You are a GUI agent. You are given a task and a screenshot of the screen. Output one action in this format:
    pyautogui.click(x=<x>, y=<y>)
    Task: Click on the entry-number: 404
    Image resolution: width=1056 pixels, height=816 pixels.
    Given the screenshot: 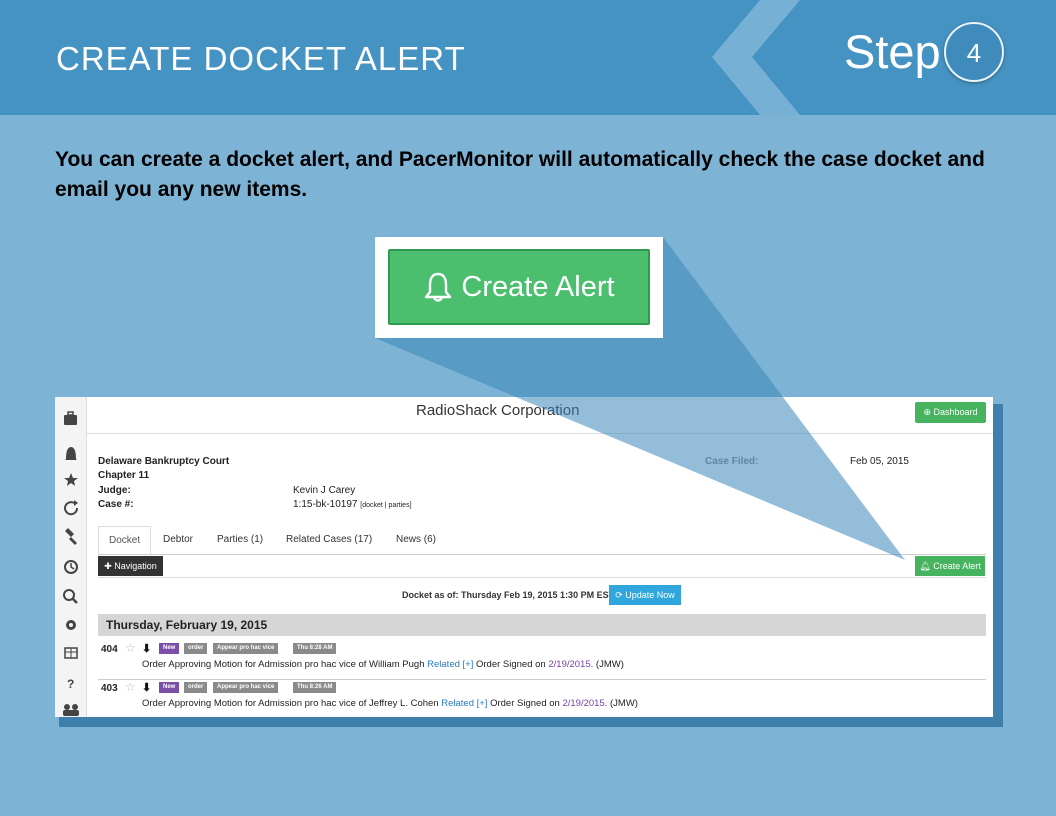 What is the action you would take?
    pyautogui.click(x=109, y=649)
    